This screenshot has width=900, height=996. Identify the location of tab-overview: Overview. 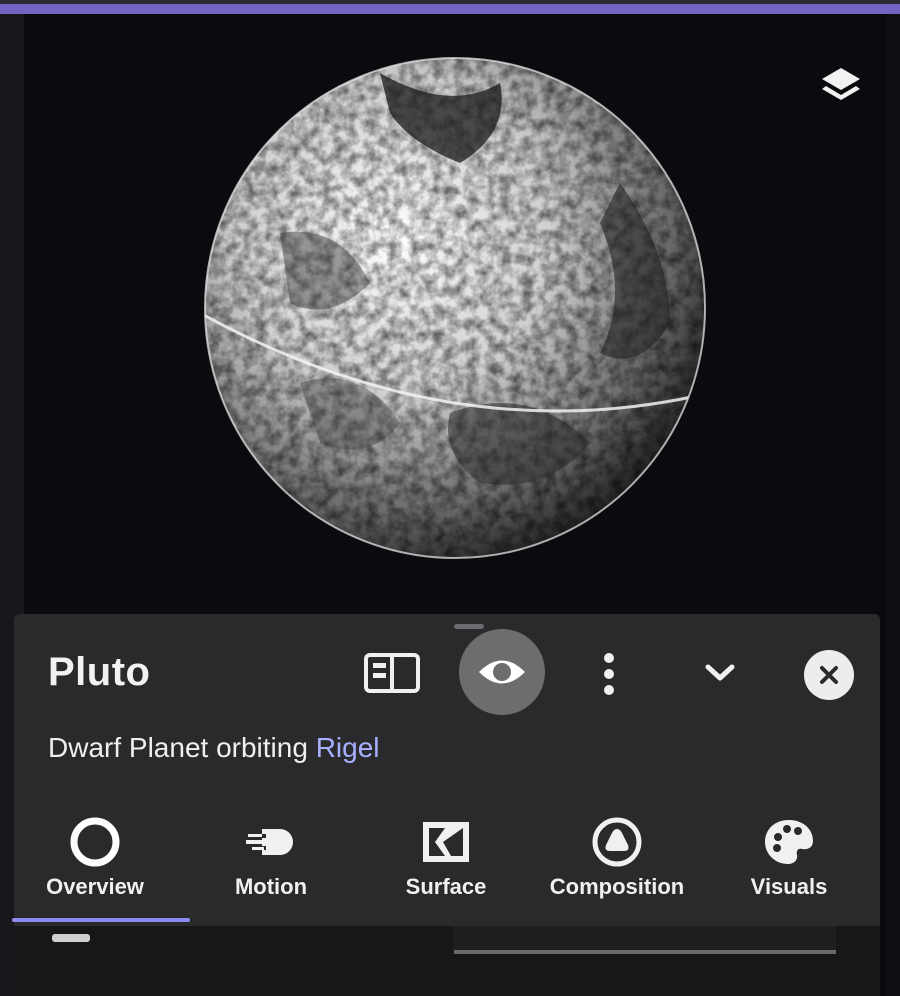
(101, 866).